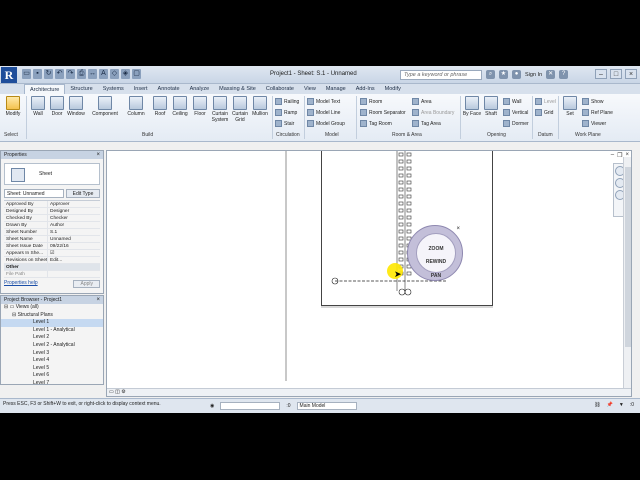 The width and height of the screenshot is (640, 480). What do you see at coordinates (11, 135) in the screenshot?
I see `group-select-label: Select` at bounding box center [11, 135].